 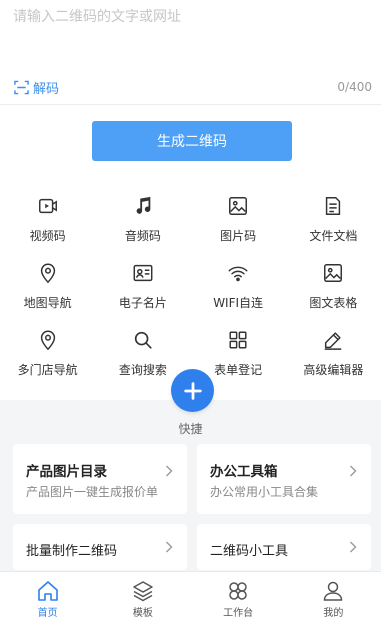 What do you see at coordinates (190, 36) in the screenshot?
I see `qr-text-input` at bounding box center [190, 36].